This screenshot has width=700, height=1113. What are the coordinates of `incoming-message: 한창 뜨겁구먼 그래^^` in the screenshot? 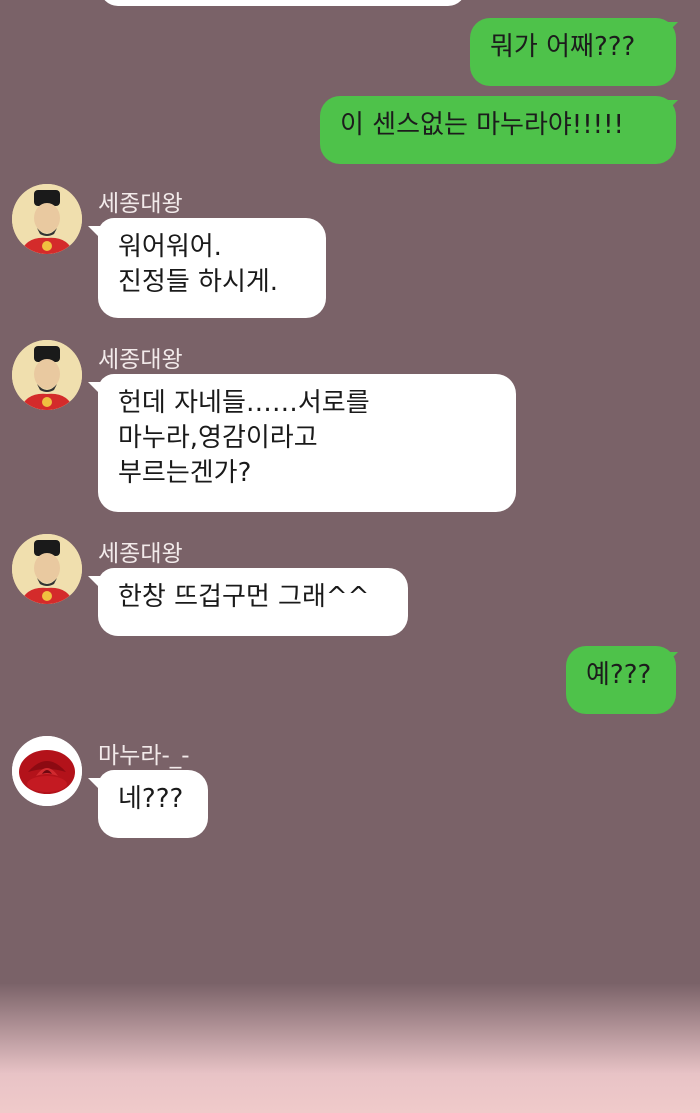 It's located at (253, 602).